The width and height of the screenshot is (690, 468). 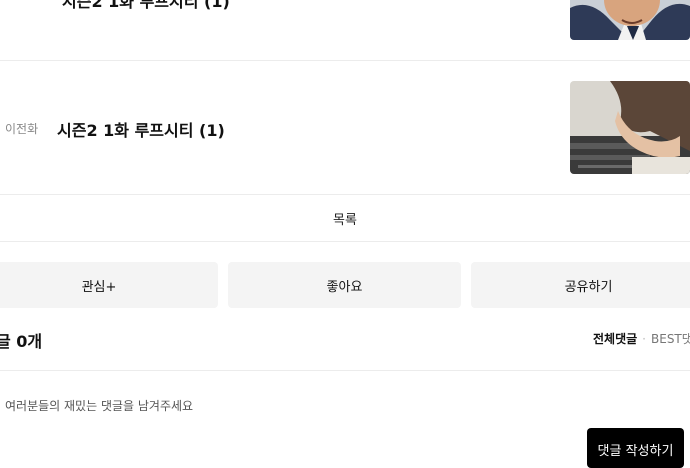 I want to click on write-comment-label: 댓글 작성하기, so click(x=635, y=451).